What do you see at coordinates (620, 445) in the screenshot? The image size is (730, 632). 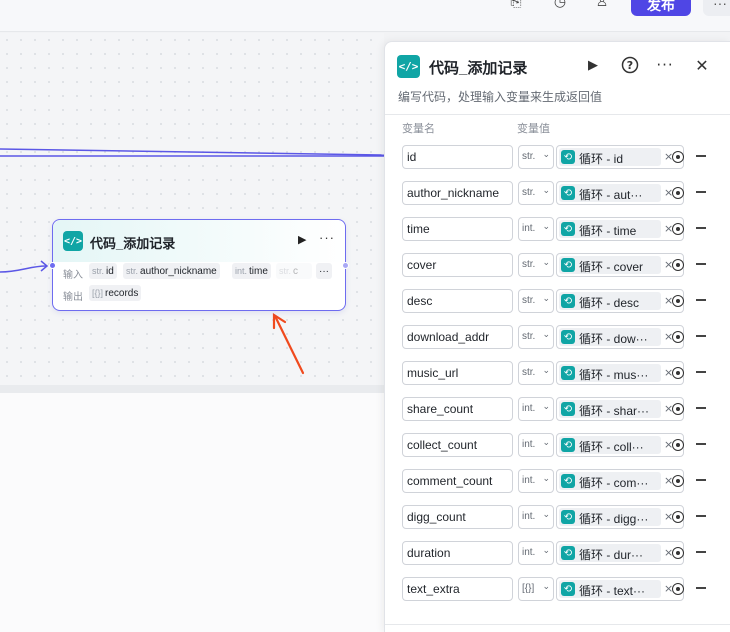 I see `variable-value-field: ⟲ 循环 - coll··· ×` at bounding box center [620, 445].